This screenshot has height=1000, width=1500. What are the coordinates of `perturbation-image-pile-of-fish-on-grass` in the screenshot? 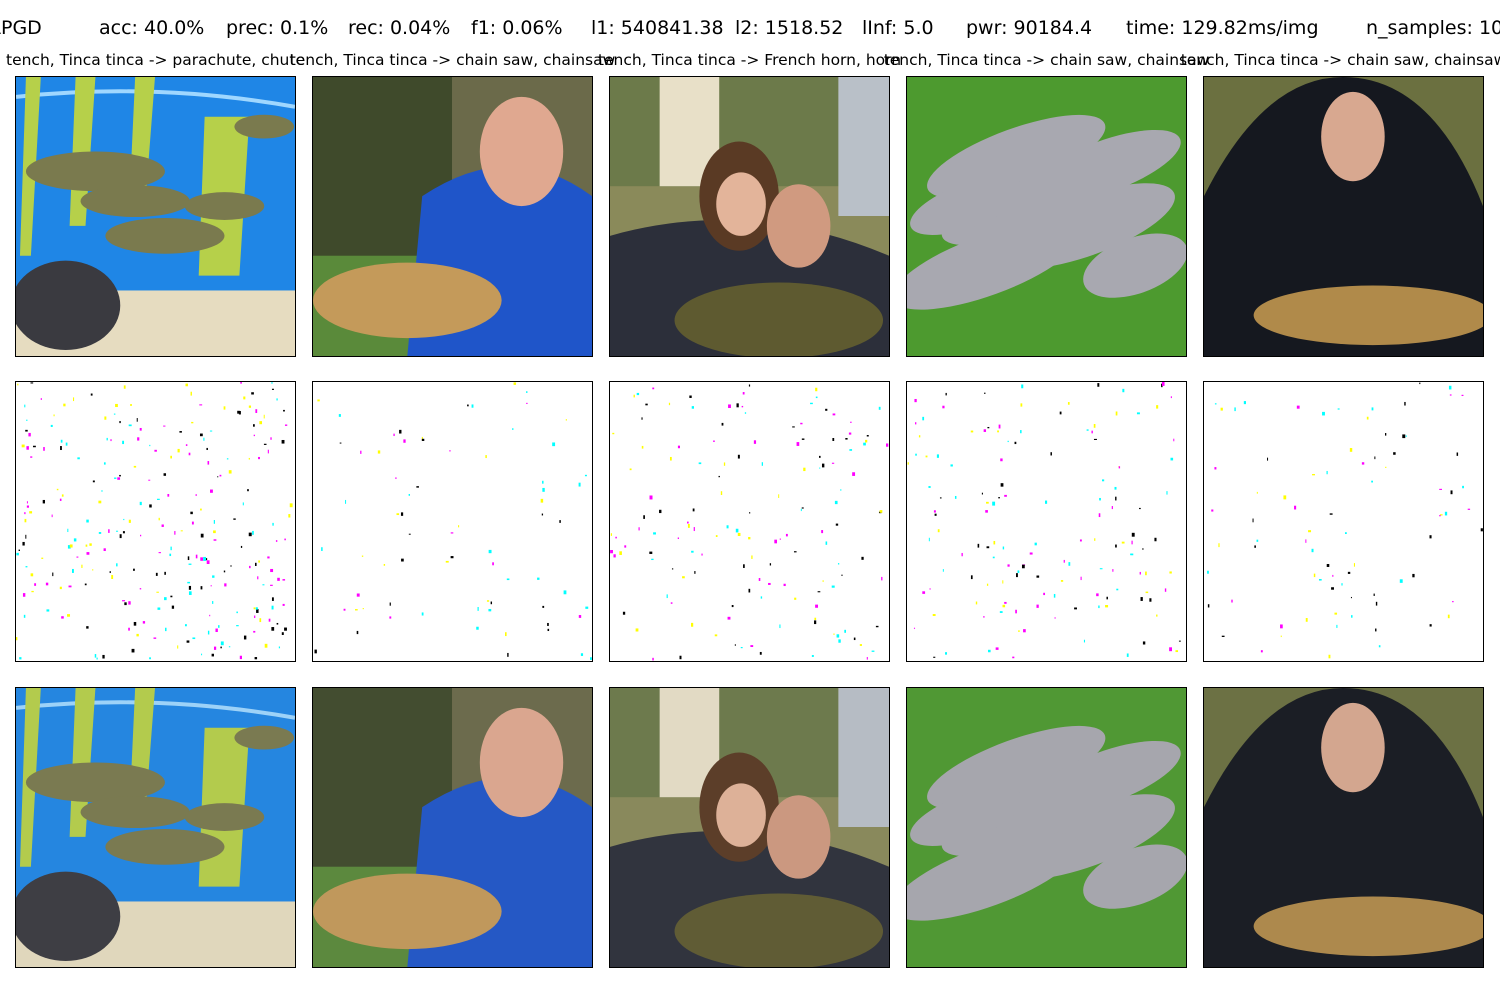 It's located at (1046, 521).